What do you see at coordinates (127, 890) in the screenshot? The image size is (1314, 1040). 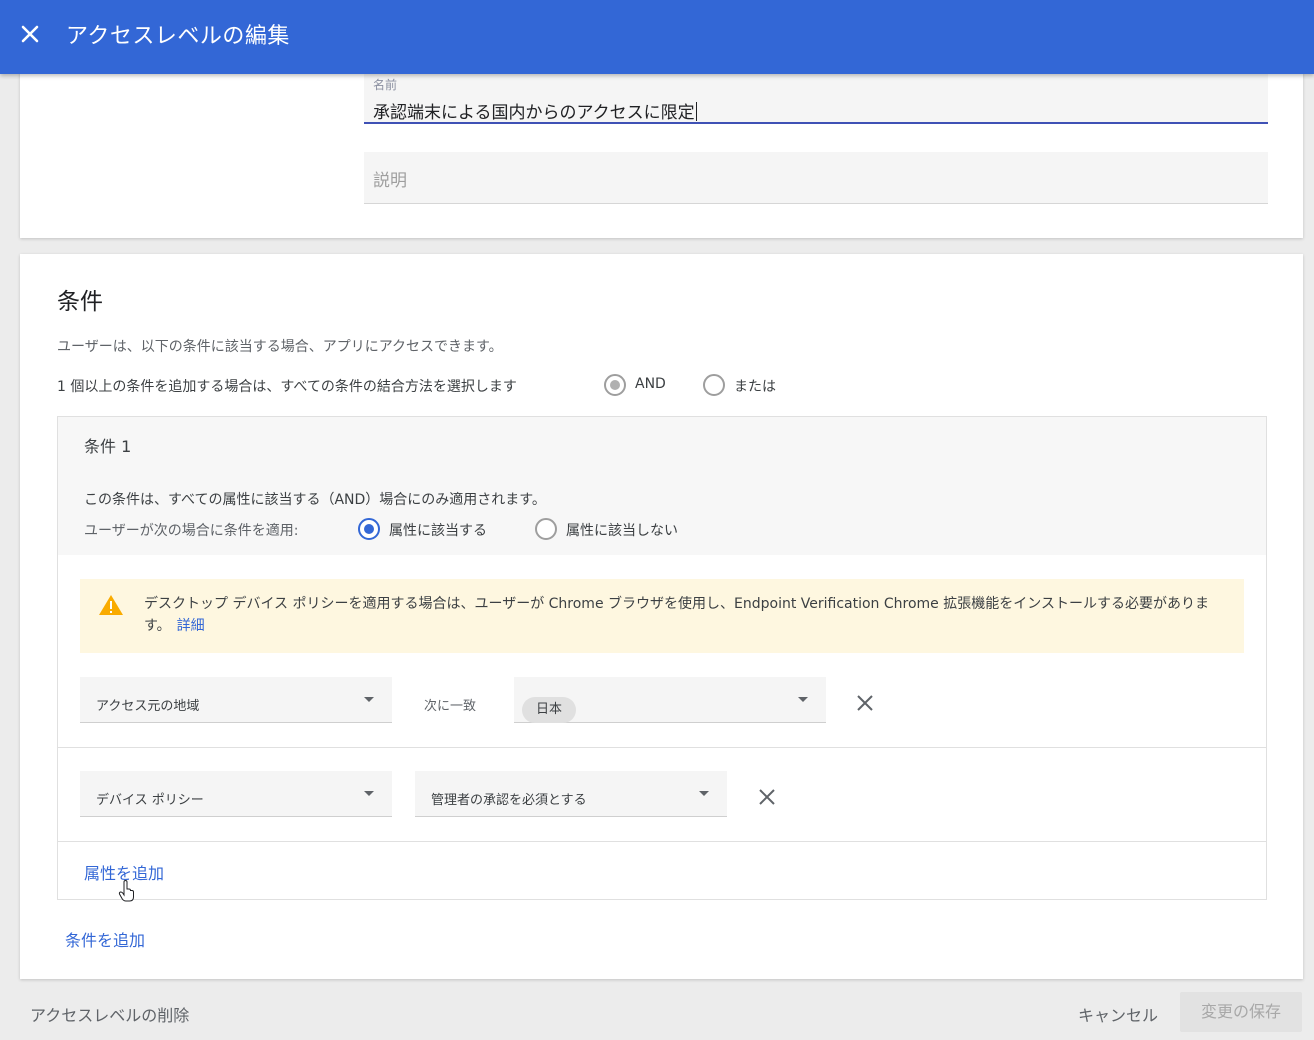 I see `hand-pointer-icon` at bounding box center [127, 890].